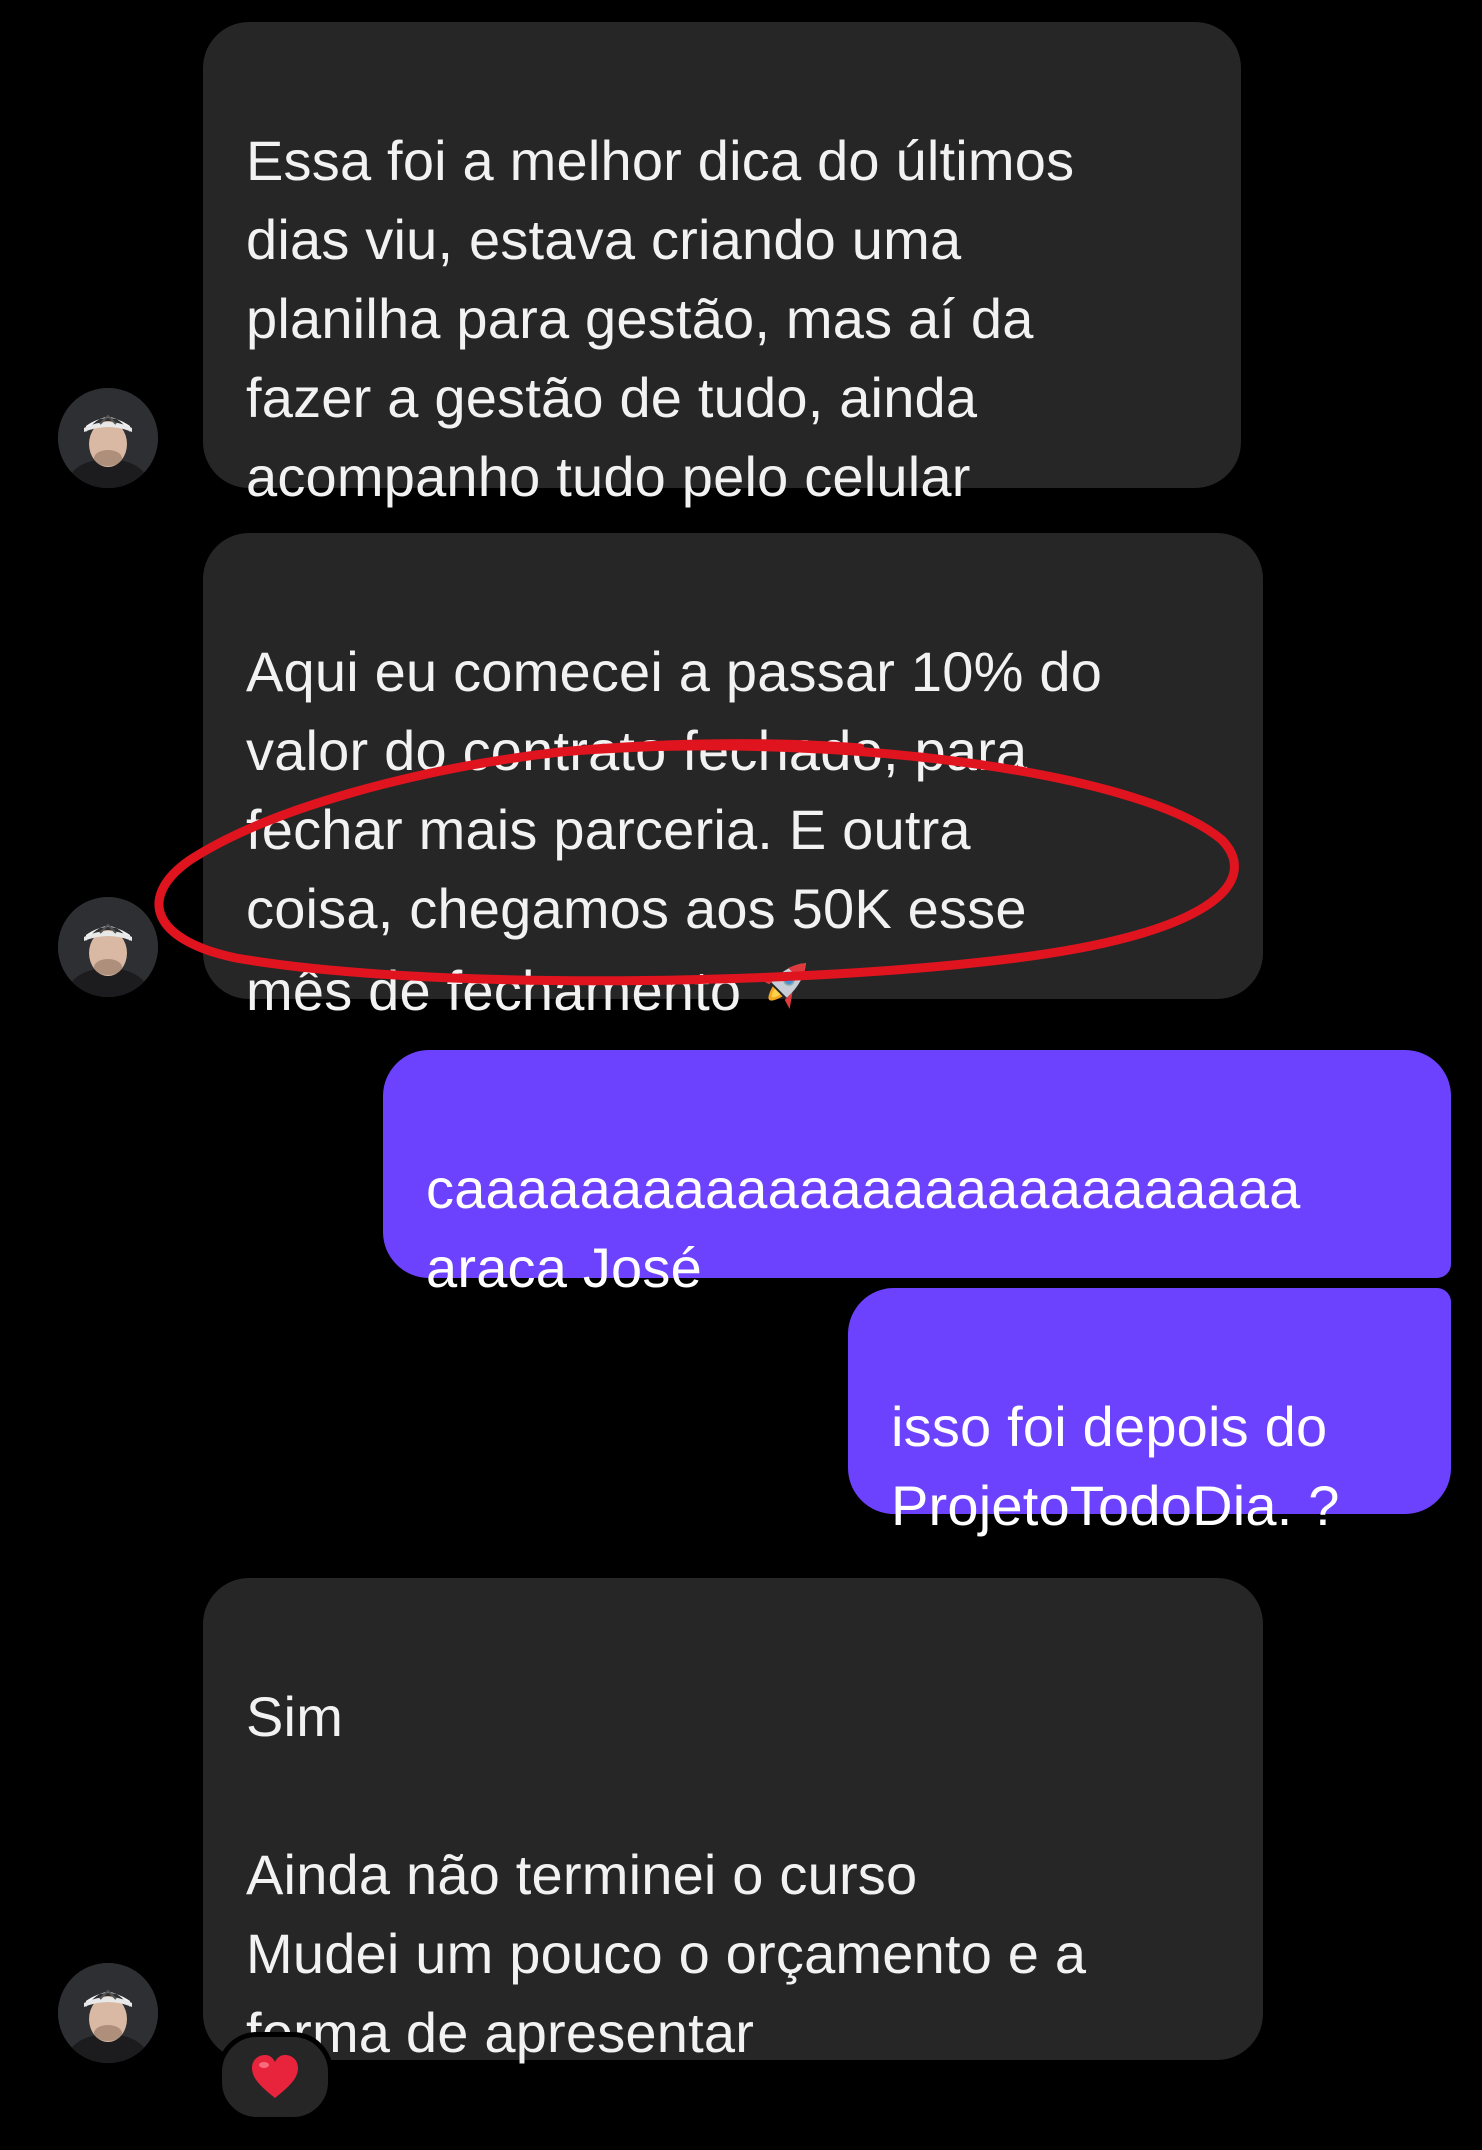  I want to click on message-text: isso foi depois do ProjetoTodoDia. ?, so click(1115, 1466).